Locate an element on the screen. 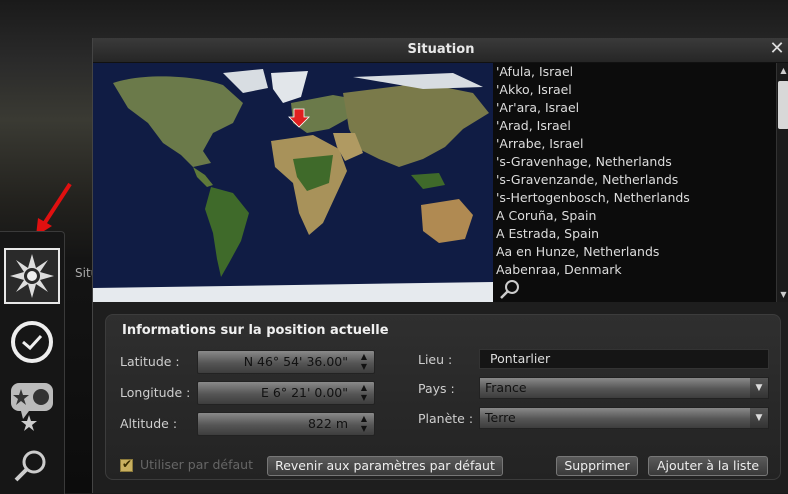 The width and height of the screenshot is (788, 494). location-list-item: 'Ar'ara, Israel is located at coordinates (636, 108).